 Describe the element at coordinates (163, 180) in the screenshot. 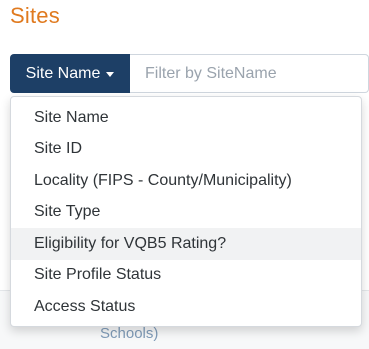

I see `menu-item-label: Locality (FIPS - County/Municipality)` at that location.